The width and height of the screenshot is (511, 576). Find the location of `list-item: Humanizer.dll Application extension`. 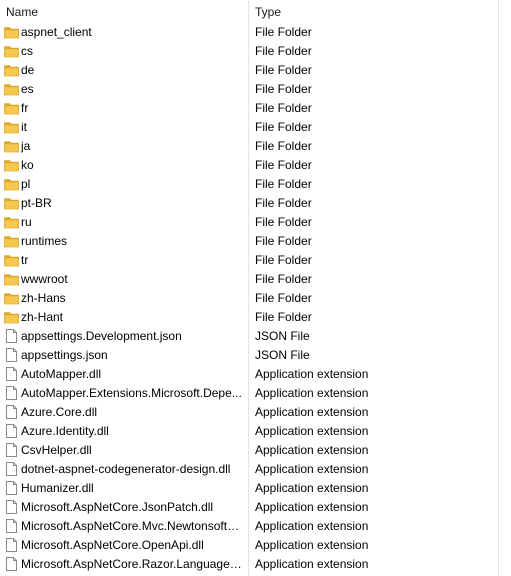

list-item: Humanizer.dll Application extension is located at coordinates (255, 488).